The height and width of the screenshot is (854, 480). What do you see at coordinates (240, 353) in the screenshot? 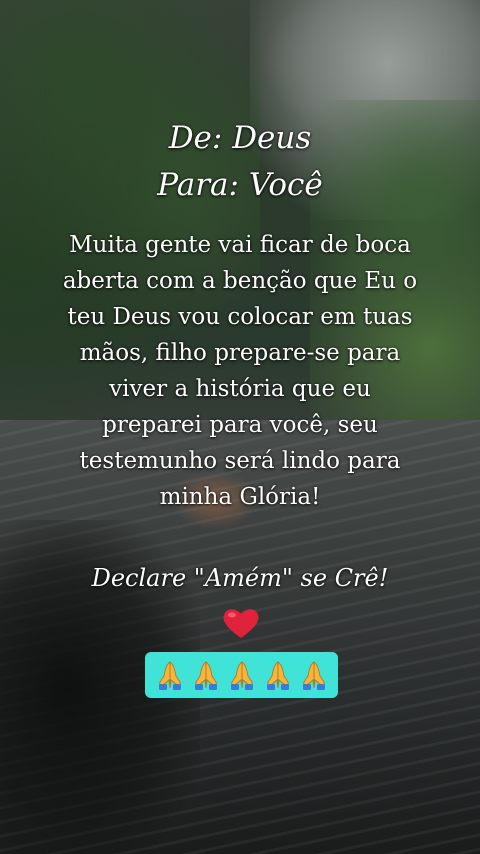
I see `message-line: mãos, filho prepare-se para` at bounding box center [240, 353].